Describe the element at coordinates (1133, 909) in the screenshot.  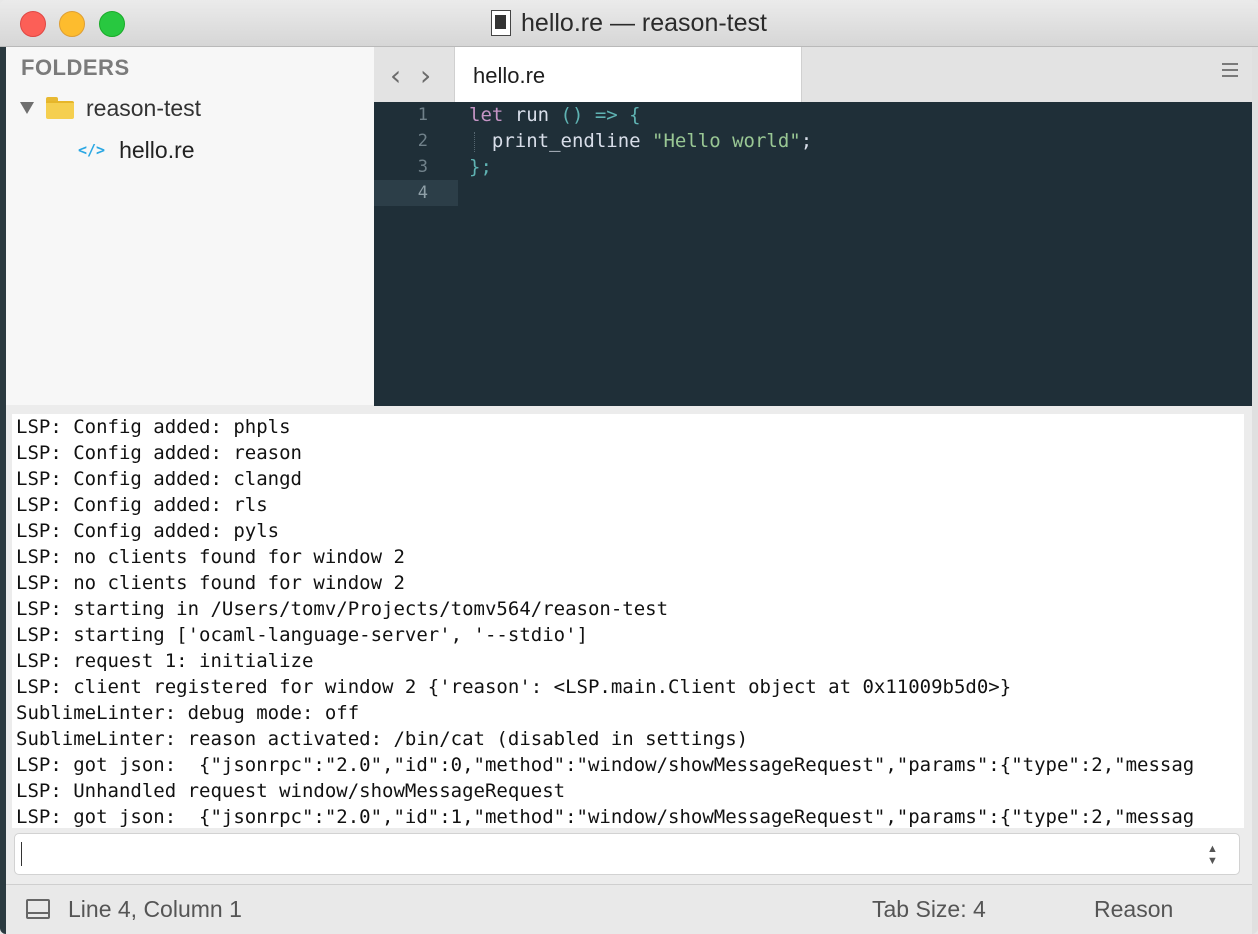
I see `syntax-selector: Reason` at that location.